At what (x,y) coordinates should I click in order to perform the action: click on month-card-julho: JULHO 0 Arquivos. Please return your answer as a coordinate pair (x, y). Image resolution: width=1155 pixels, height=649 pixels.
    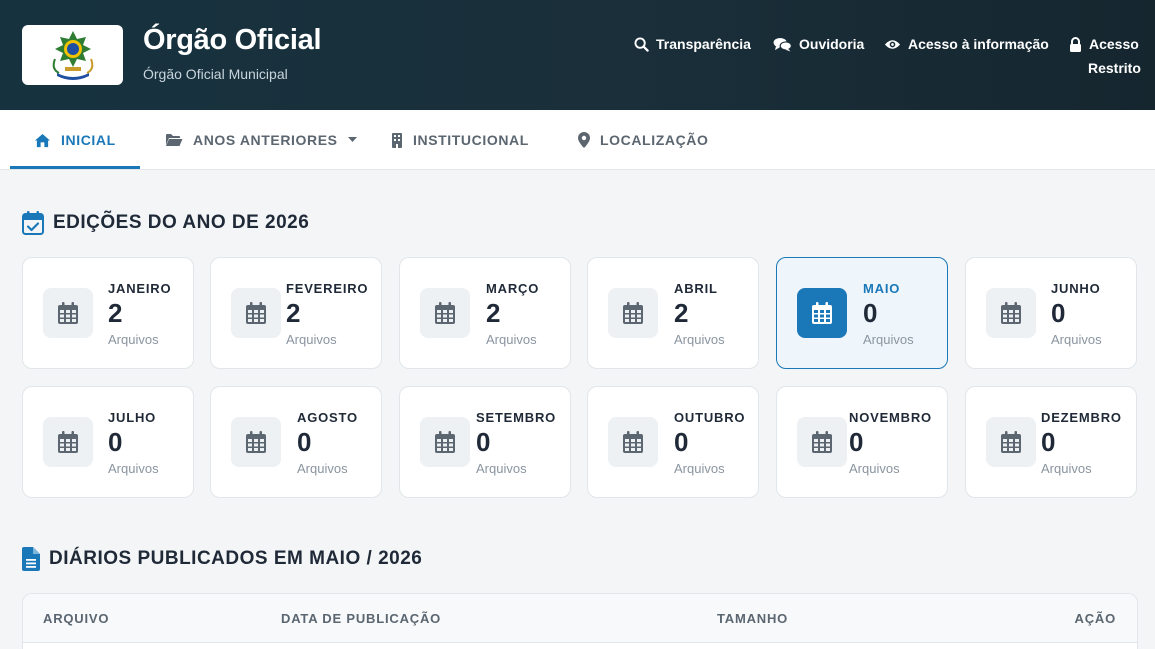
    Looking at the image, I should click on (108, 442).